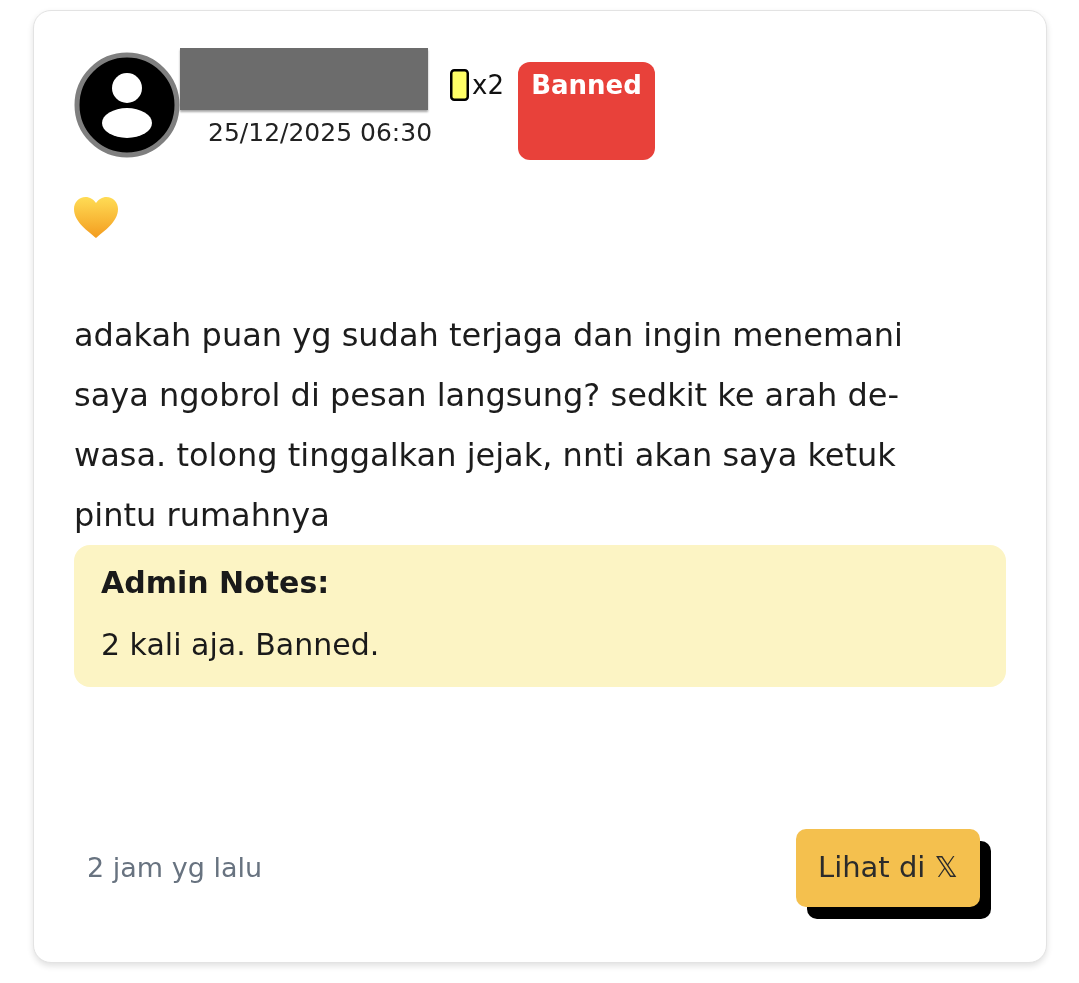  What do you see at coordinates (320, 133) in the screenshot?
I see `post-timestamp: 25/12/2025 06:30` at bounding box center [320, 133].